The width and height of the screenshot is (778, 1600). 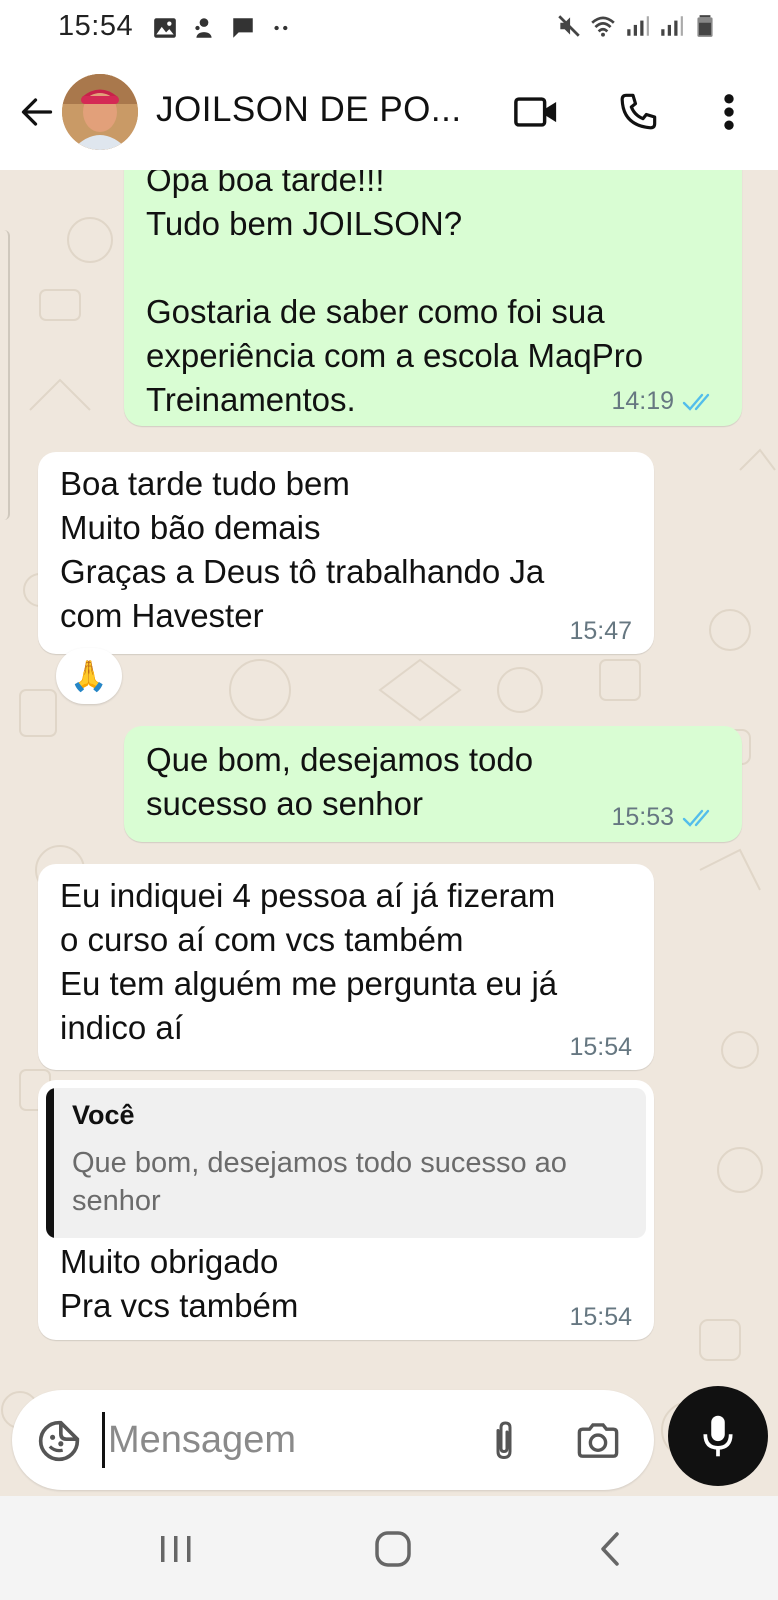 What do you see at coordinates (89, 676) in the screenshot?
I see `message-reaction: 🙏` at bounding box center [89, 676].